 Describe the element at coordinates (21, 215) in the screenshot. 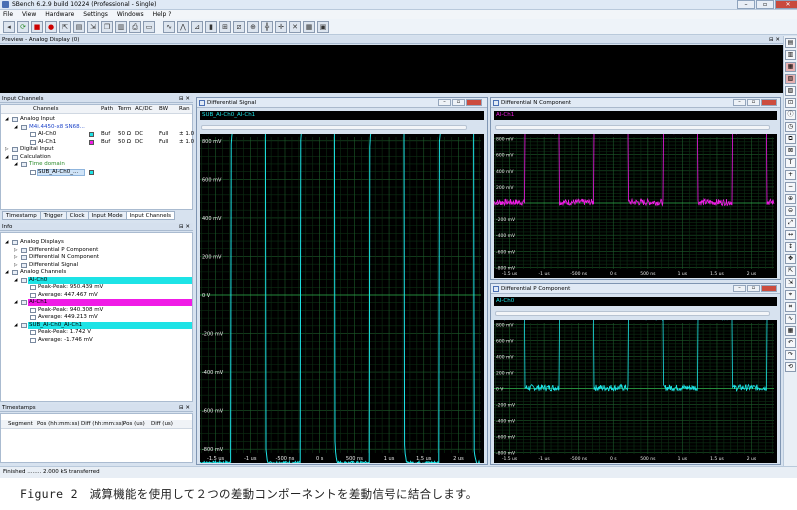

I see `tab-timestamp: Timestamp` at that location.